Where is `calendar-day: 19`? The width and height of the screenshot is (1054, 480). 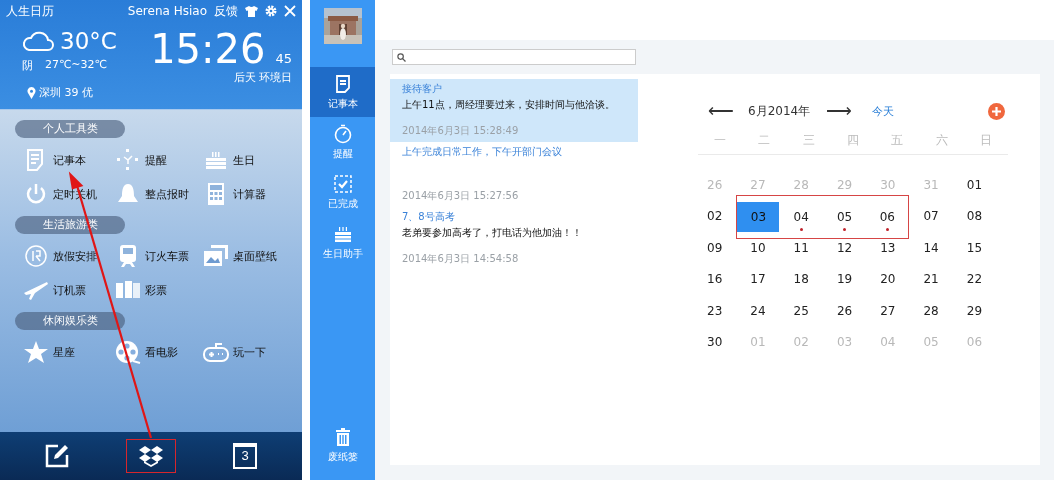
calendar-day: 19 is located at coordinates (844, 279).